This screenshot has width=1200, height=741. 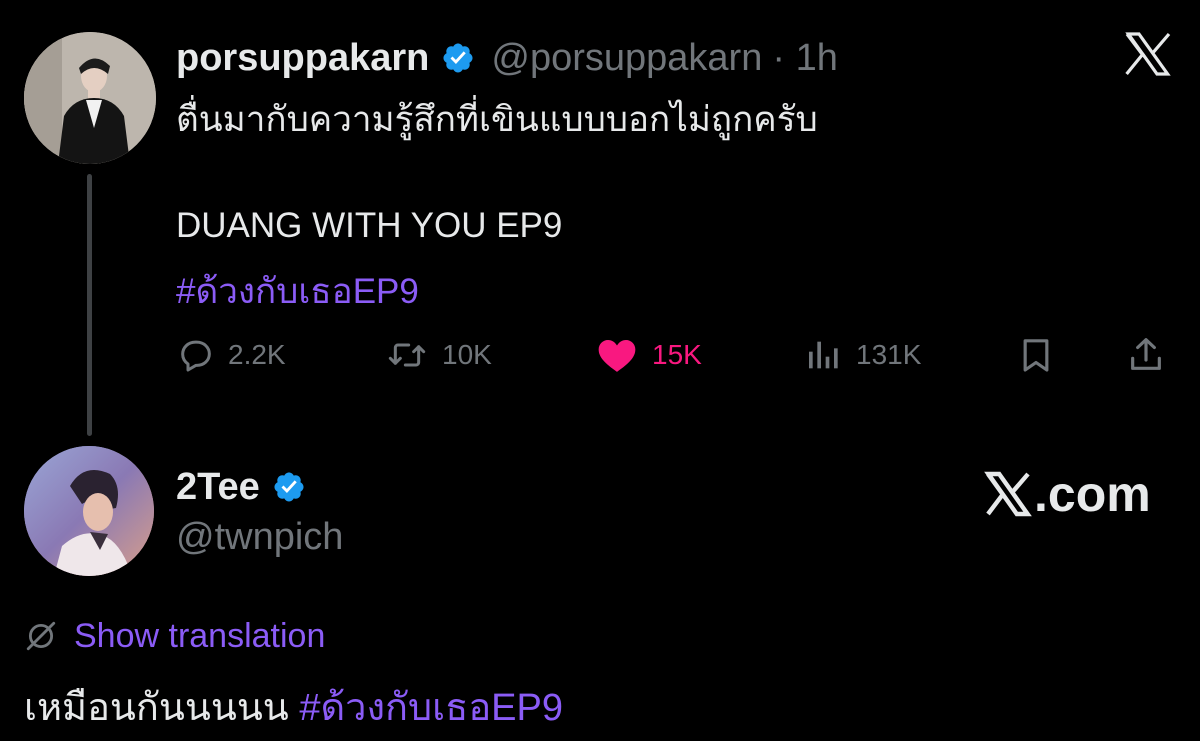 I want to click on like-button: 15K, so click(x=648, y=355).